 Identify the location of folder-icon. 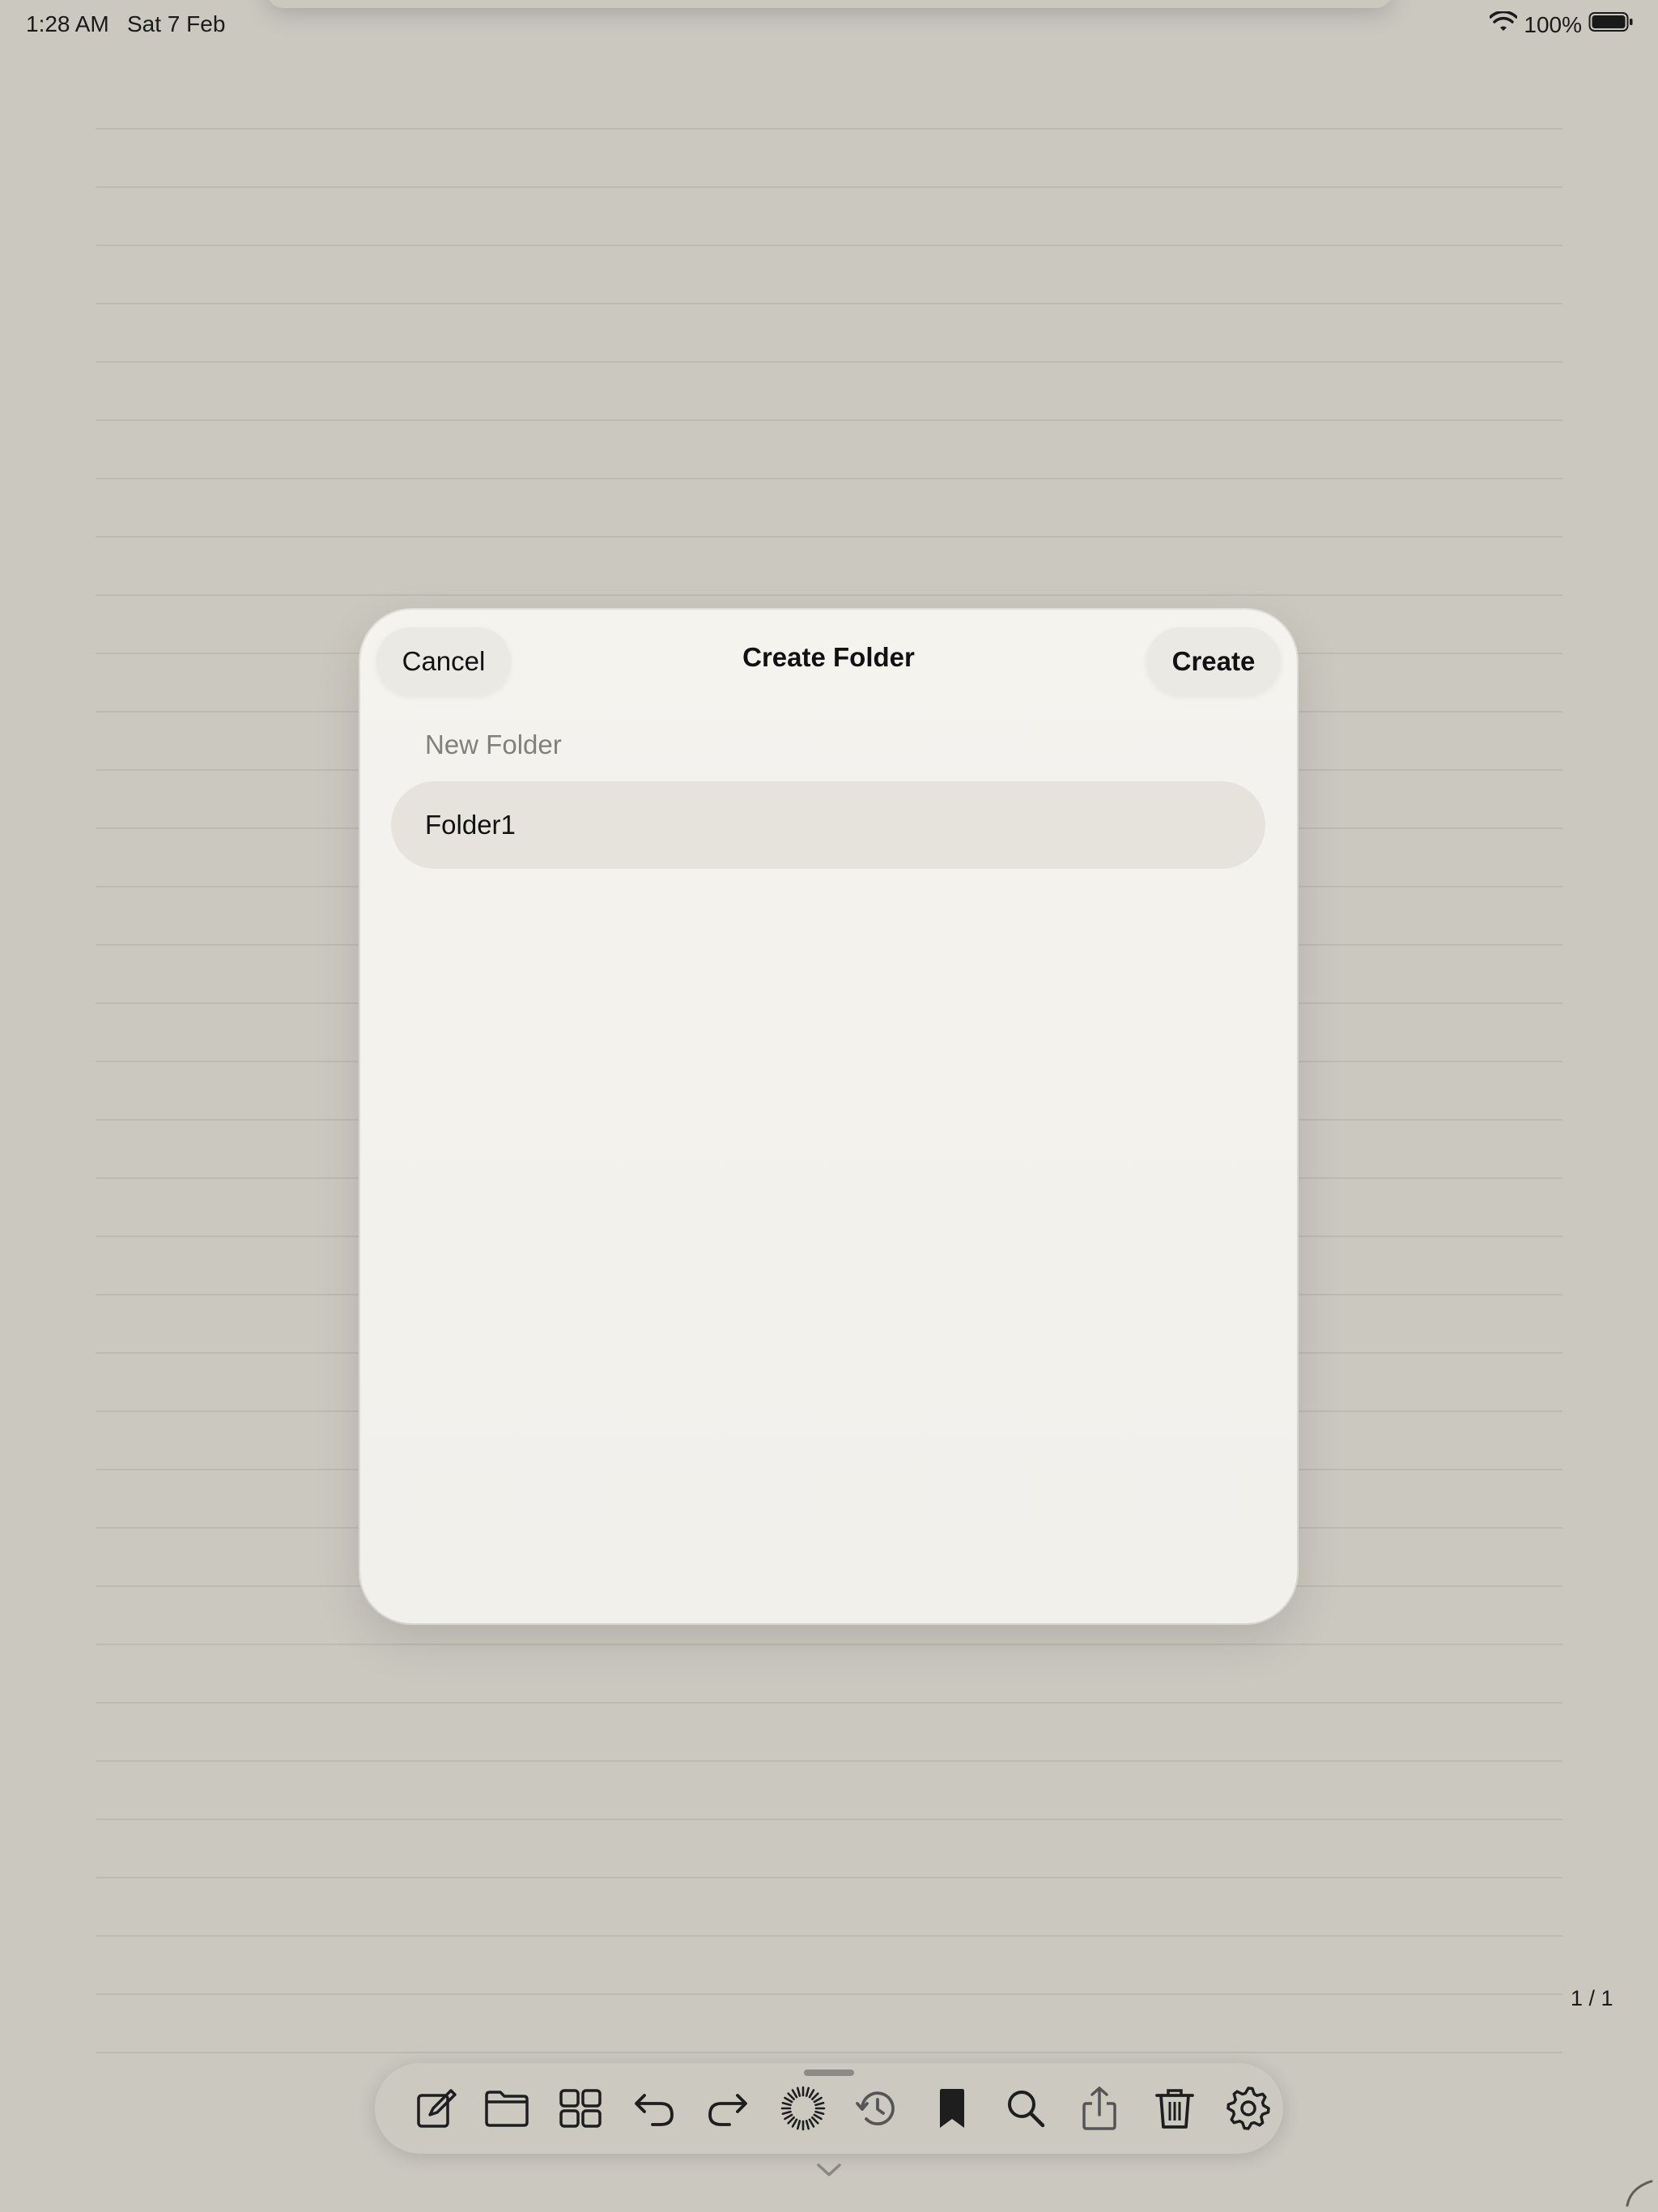
(507, 2109).